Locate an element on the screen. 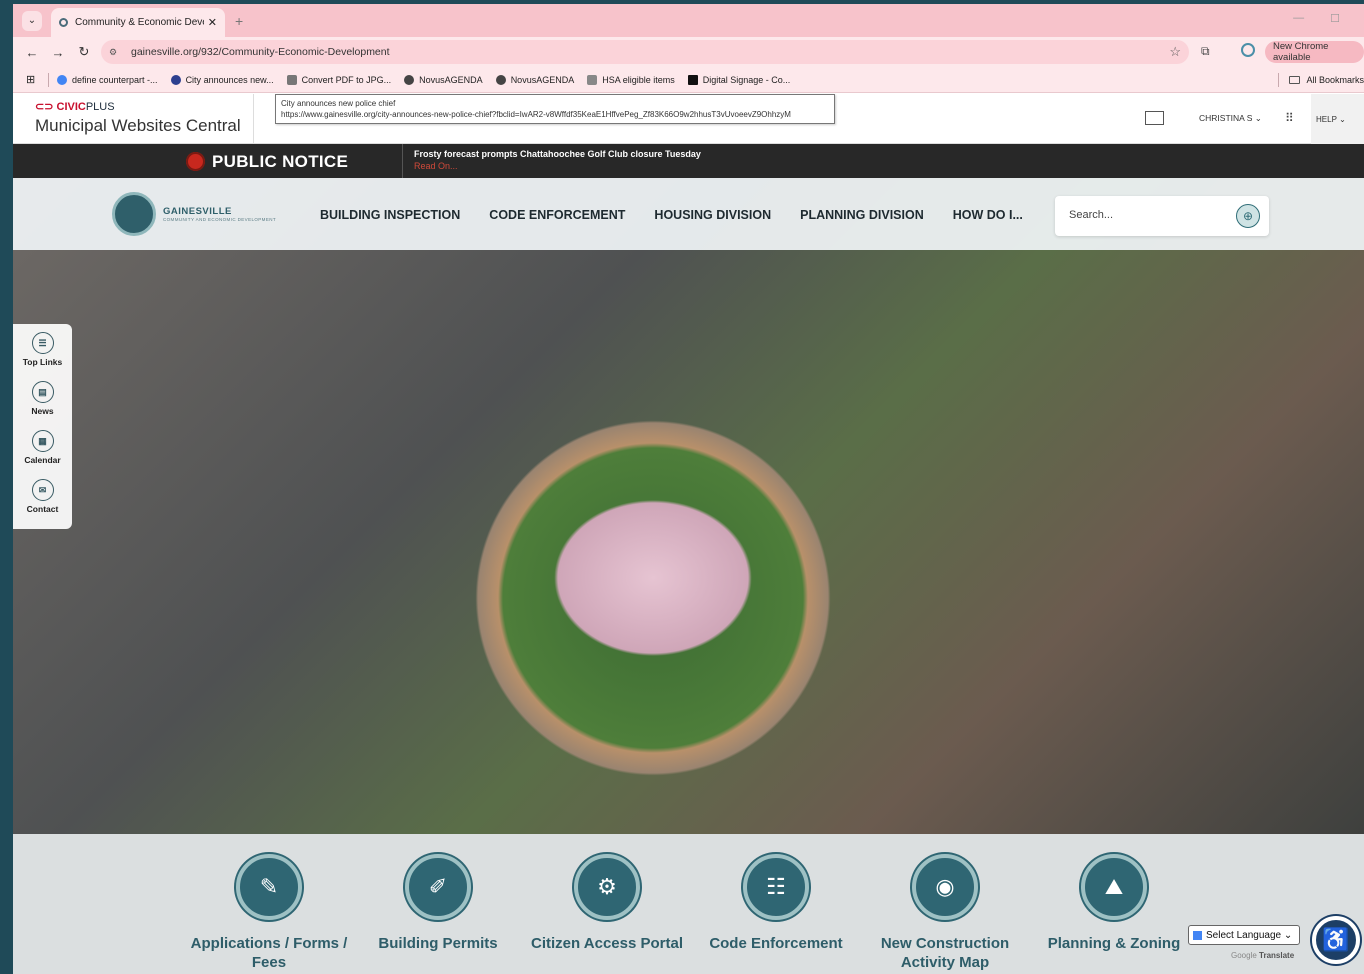 Image resolution: width=1364 pixels, height=974 pixels. civicplus-subtitle: Municipal Websites Central is located at coordinates (138, 125).